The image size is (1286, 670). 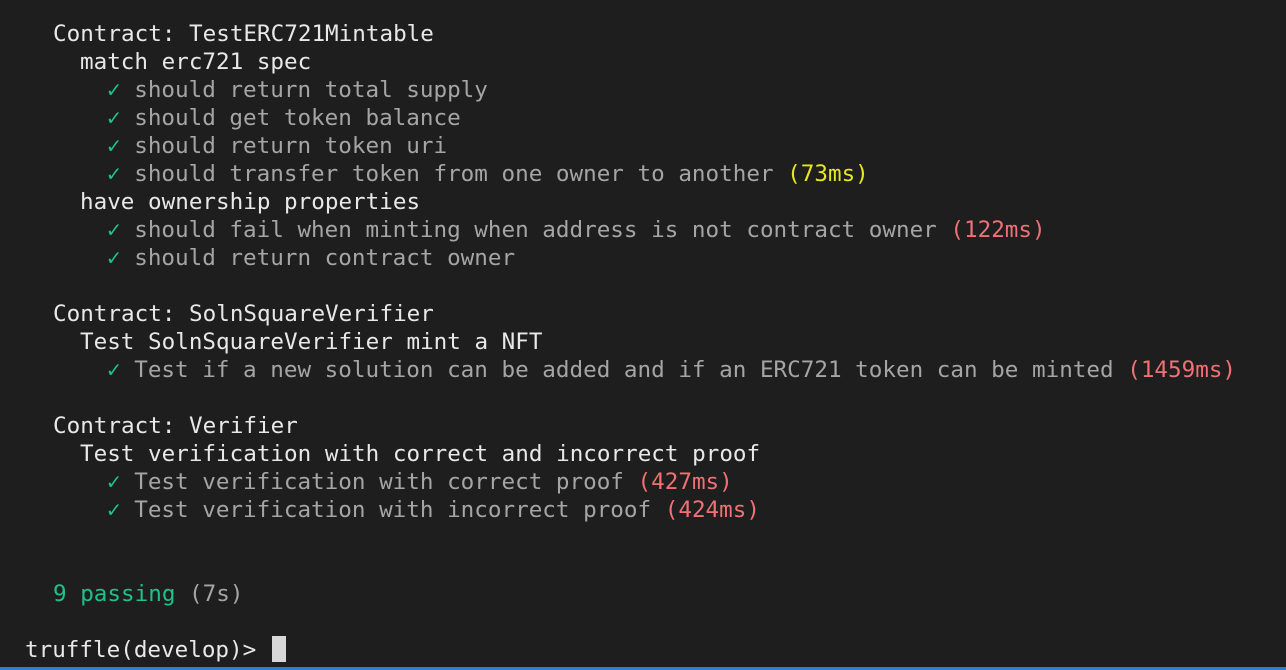 What do you see at coordinates (216, 594) in the screenshot?
I see `total-time: (7s)` at bounding box center [216, 594].